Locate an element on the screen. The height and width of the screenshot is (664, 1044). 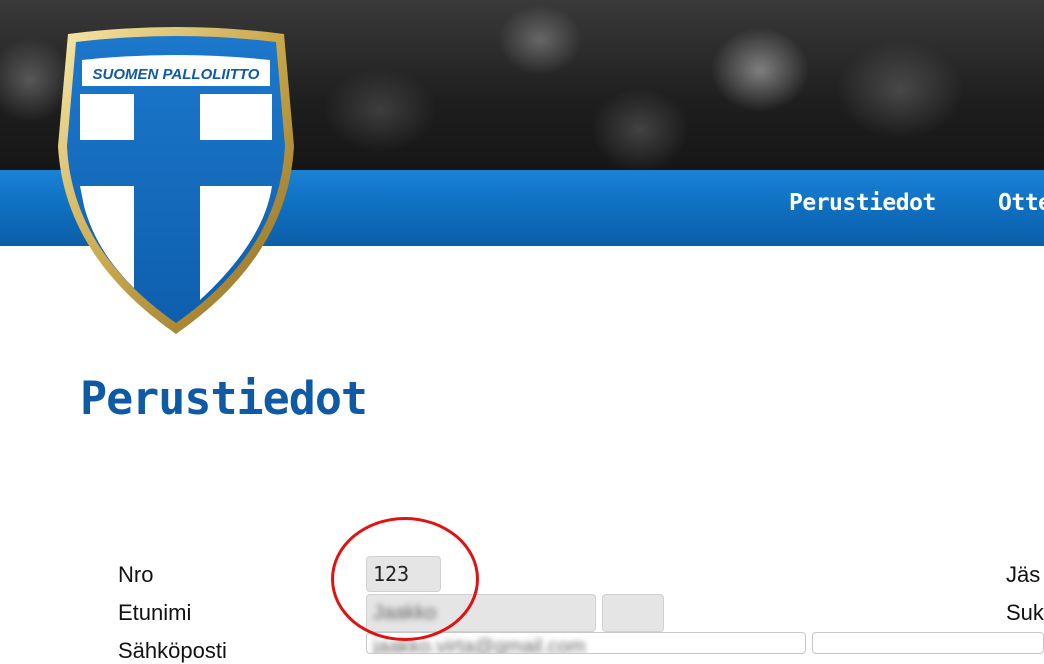
nav-item-perustiedot: Perustiedot is located at coordinates (862, 203).